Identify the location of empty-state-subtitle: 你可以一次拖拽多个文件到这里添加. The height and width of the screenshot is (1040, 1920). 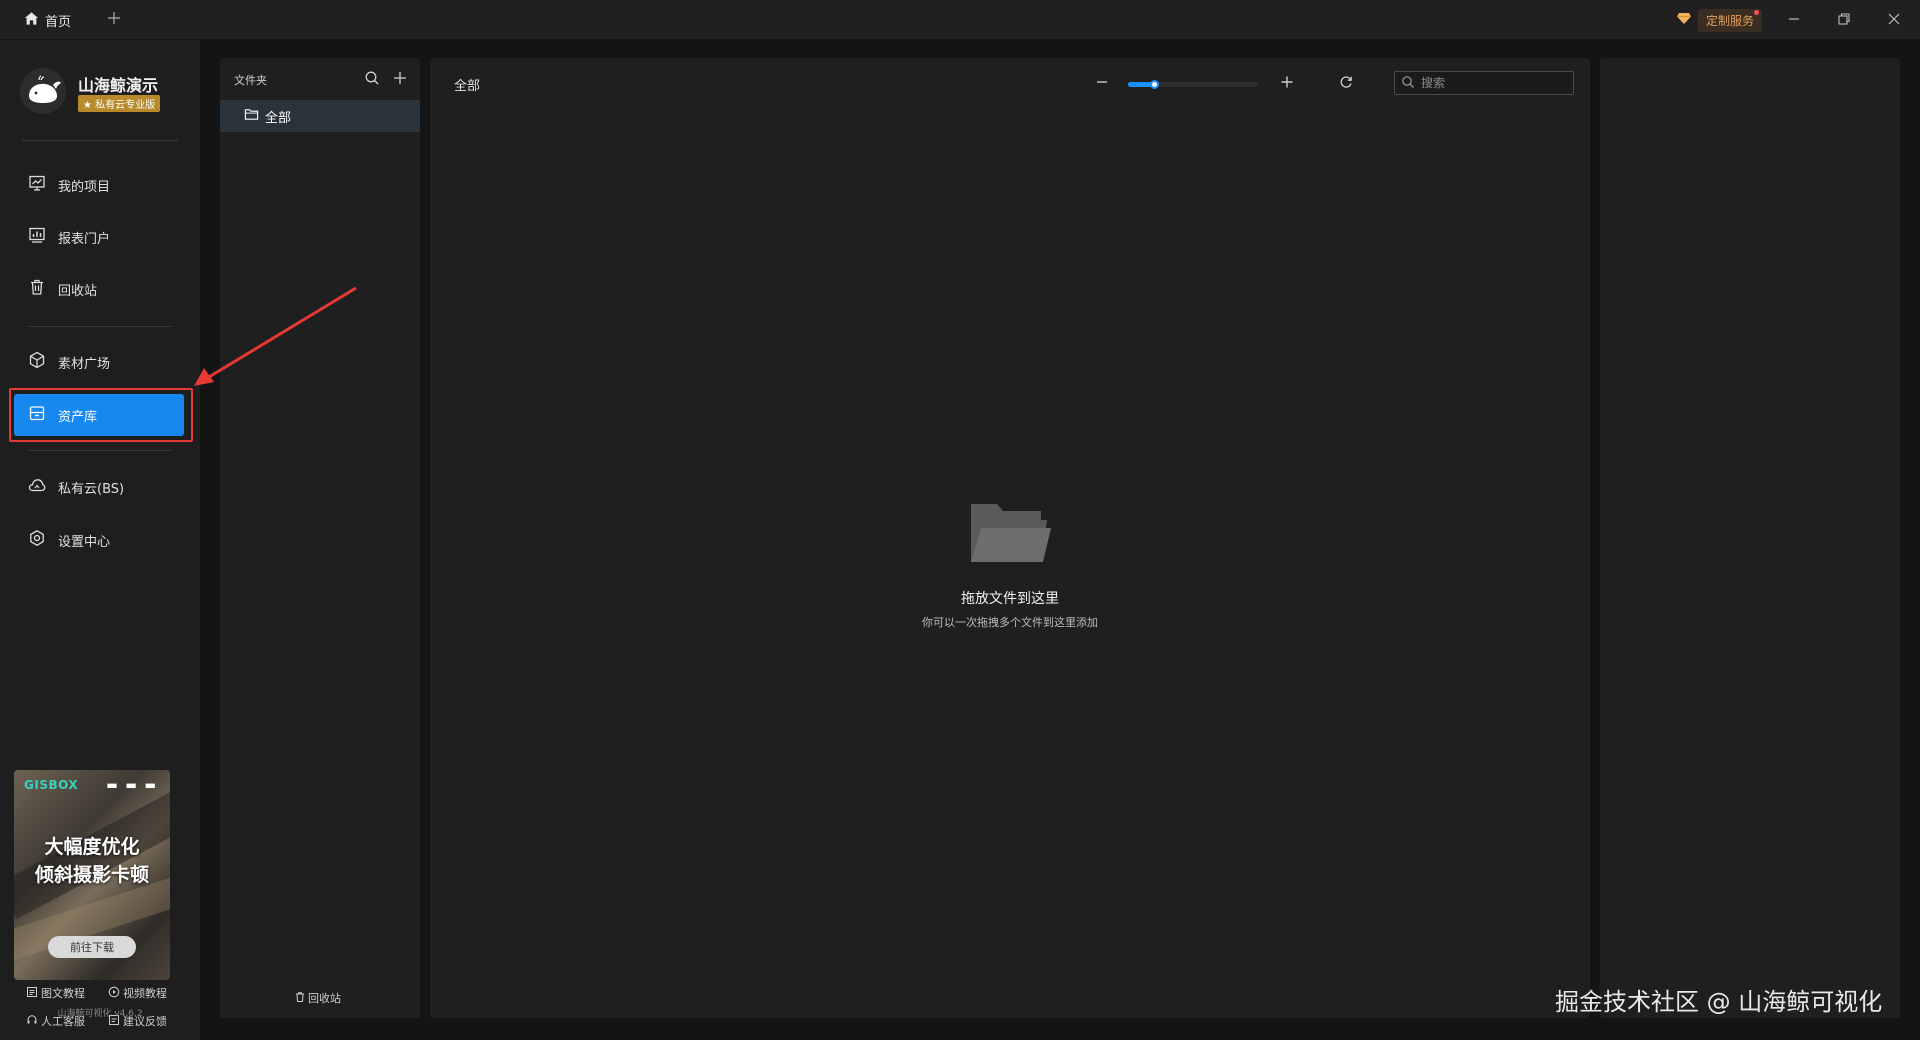
(1010, 622).